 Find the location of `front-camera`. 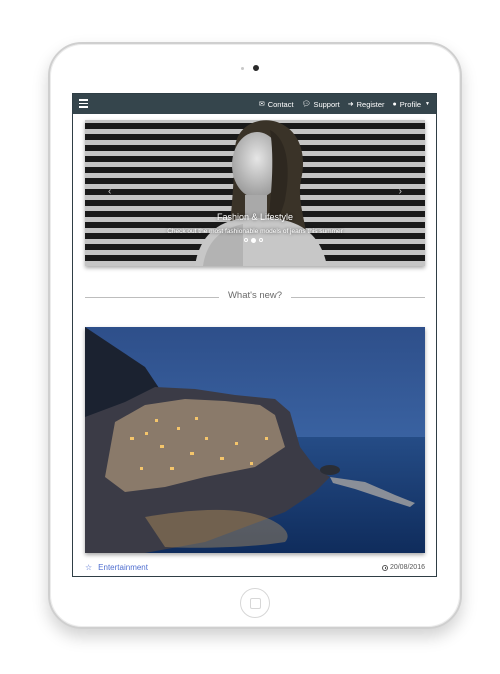

front-camera is located at coordinates (256, 68).